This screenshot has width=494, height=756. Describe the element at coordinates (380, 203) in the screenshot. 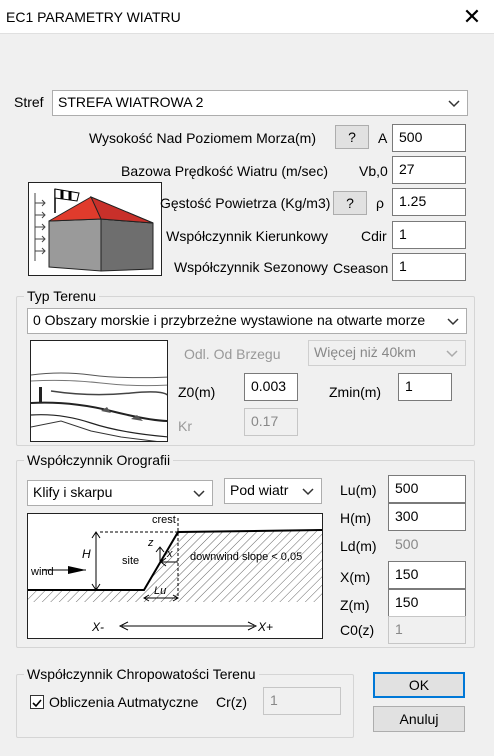

I see `air-density-symbol: ρ` at that location.